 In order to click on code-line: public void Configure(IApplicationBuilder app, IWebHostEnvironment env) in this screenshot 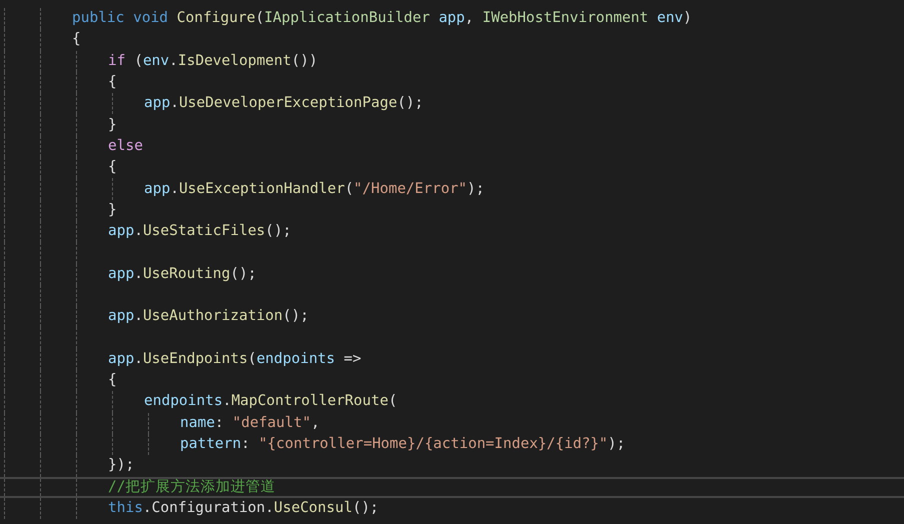, I will do `click(382, 18)`.